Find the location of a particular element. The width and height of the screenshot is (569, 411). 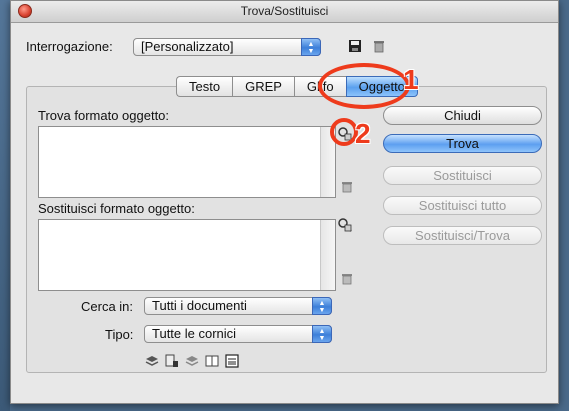

window-title: Trova/Sostituisci is located at coordinates (284, 11).